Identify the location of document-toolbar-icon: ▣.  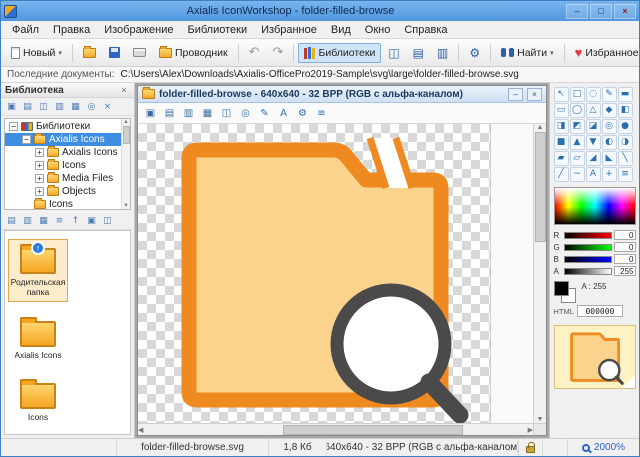
(150, 113).